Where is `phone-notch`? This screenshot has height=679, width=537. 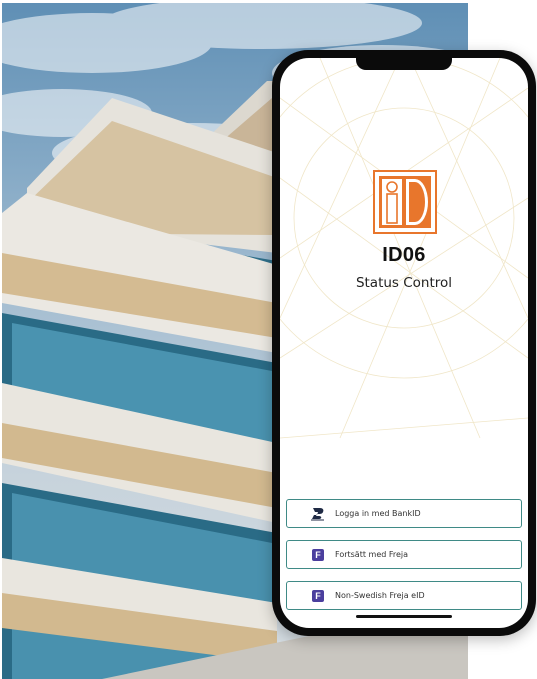 phone-notch is located at coordinates (404, 64).